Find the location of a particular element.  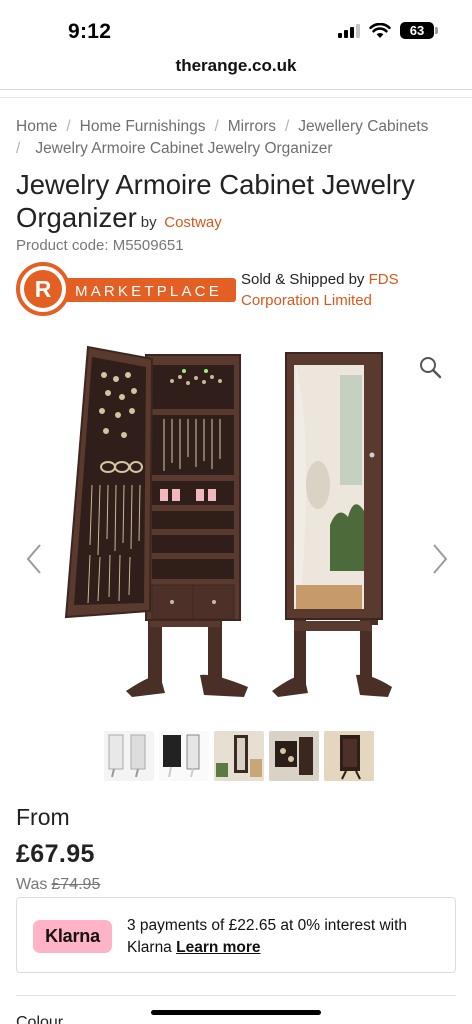

address-bar: therange.co.uk is located at coordinates (236, 73).